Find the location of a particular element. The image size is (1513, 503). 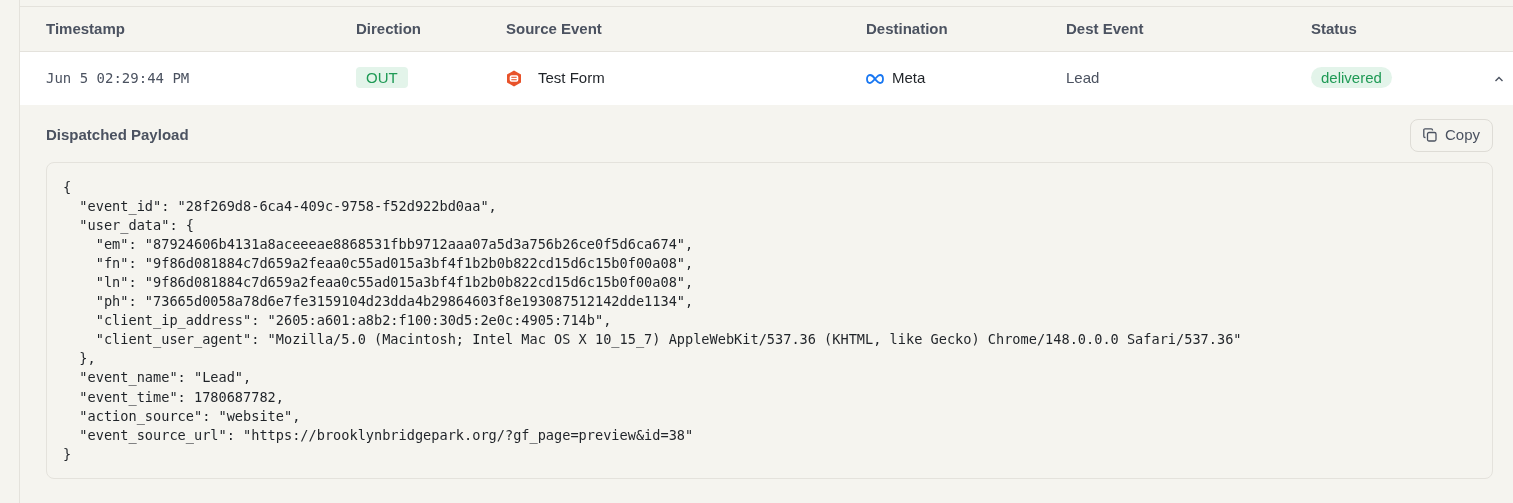

code-line: "user_data": { is located at coordinates (136, 225).